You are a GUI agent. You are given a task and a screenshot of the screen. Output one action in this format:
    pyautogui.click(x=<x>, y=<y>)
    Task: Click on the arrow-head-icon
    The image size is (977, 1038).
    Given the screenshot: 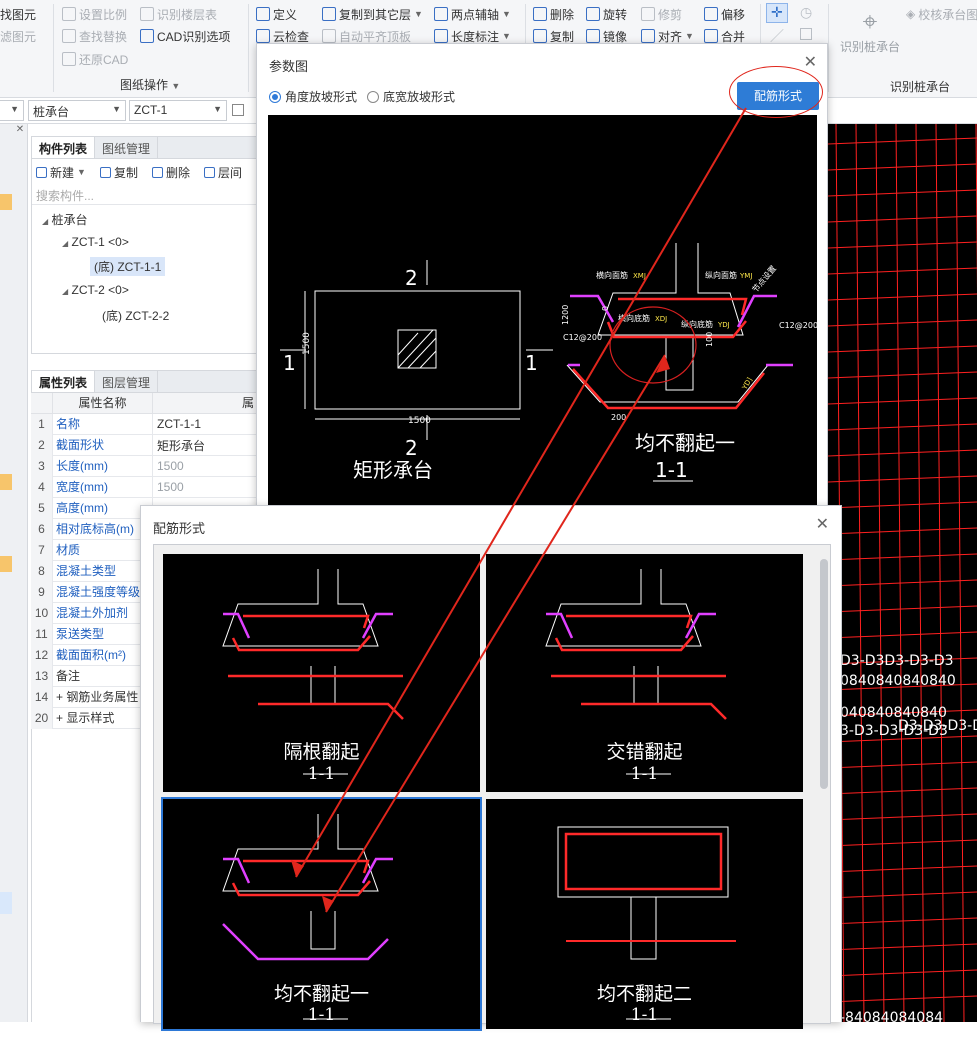 What is the action you would take?
    pyautogui.click(x=297, y=868)
    